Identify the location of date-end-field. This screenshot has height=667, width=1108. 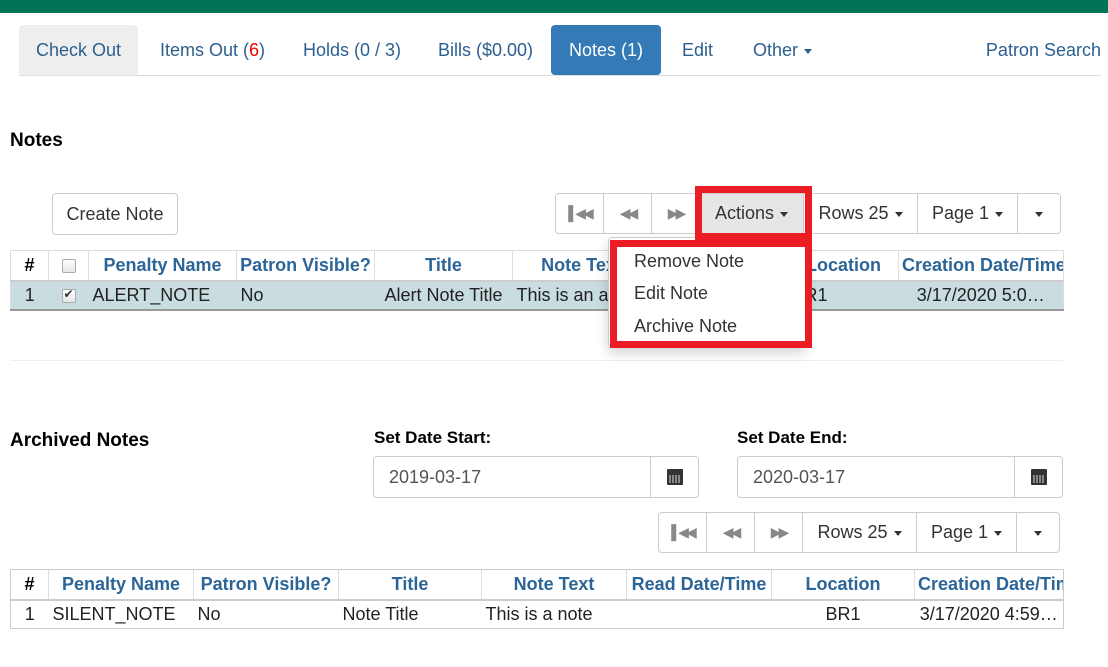
(900, 477).